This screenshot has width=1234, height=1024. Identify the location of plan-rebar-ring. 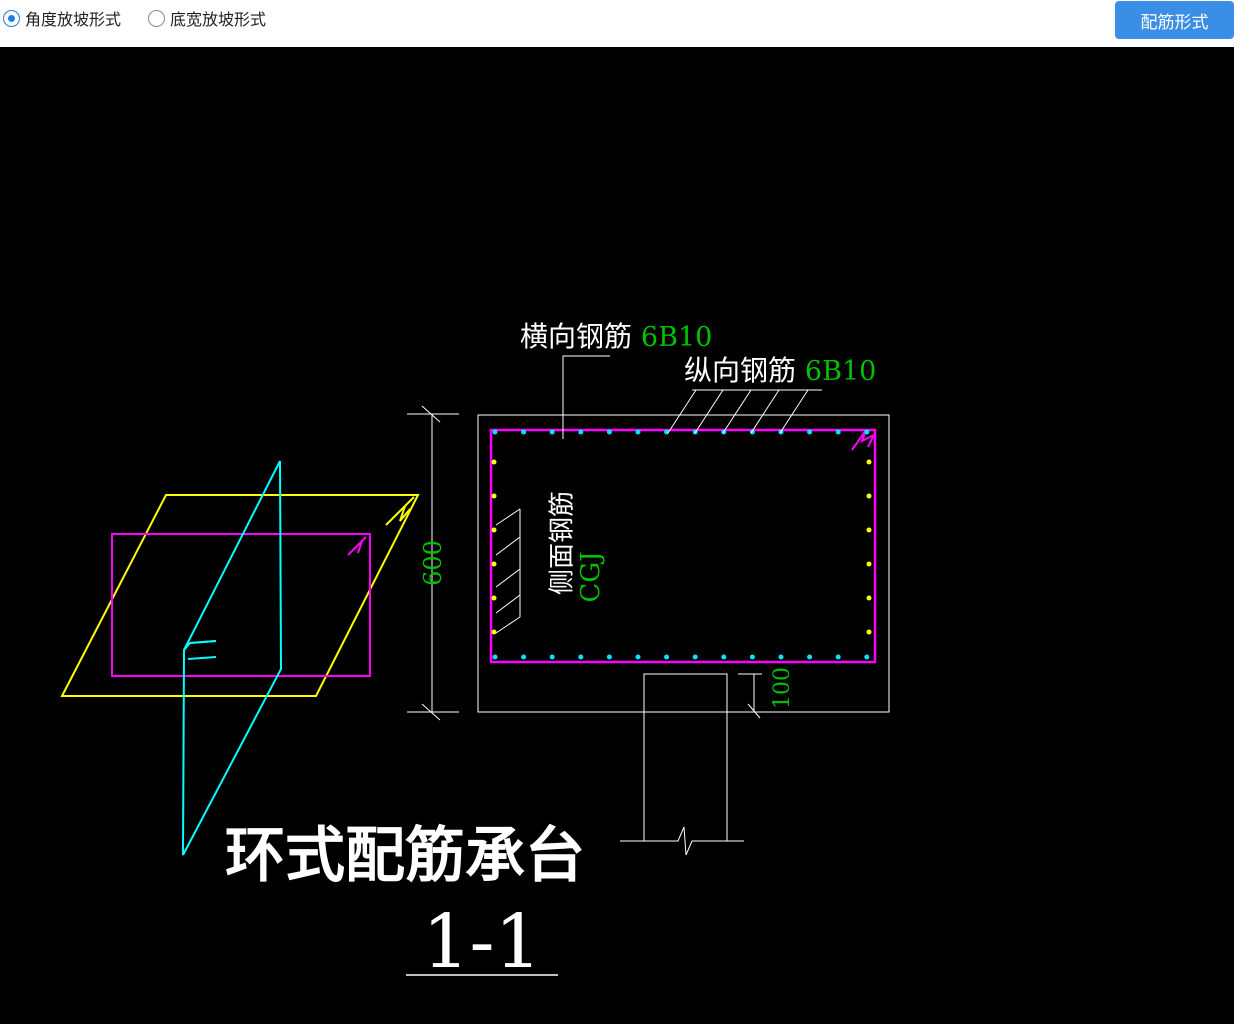
(241, 605).